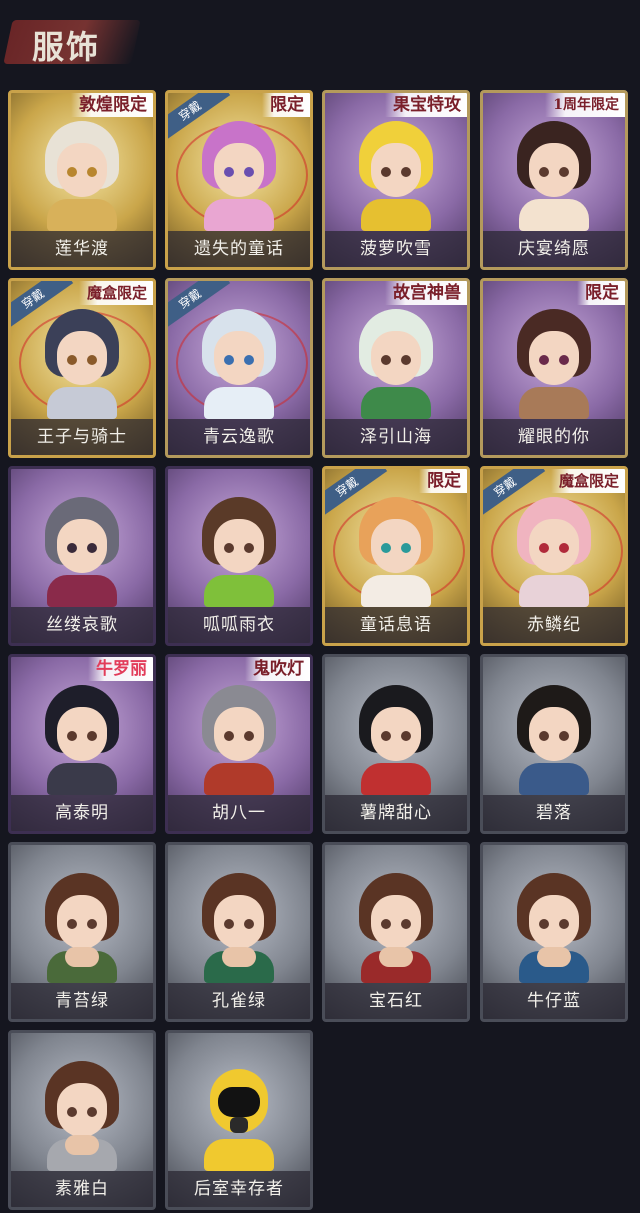 This screenshot has width=640, height=1213. Describe the element at coordinates (585, 105) in the screenshot. I see `tag-anniversary: 1周年限定` at that location.